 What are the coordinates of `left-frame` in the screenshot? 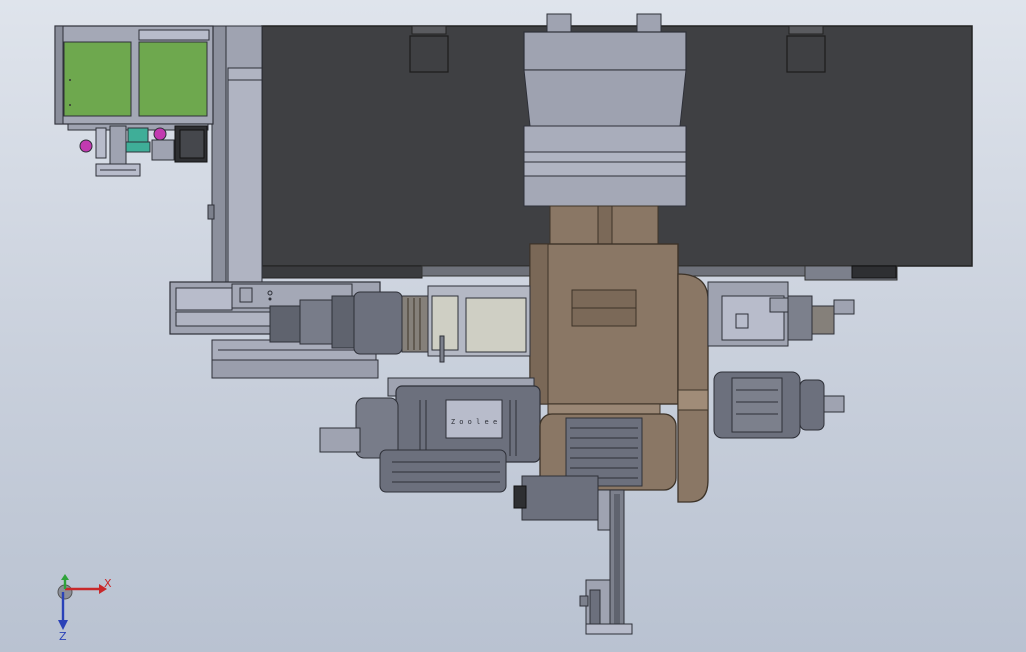 It's located at (235, 156).